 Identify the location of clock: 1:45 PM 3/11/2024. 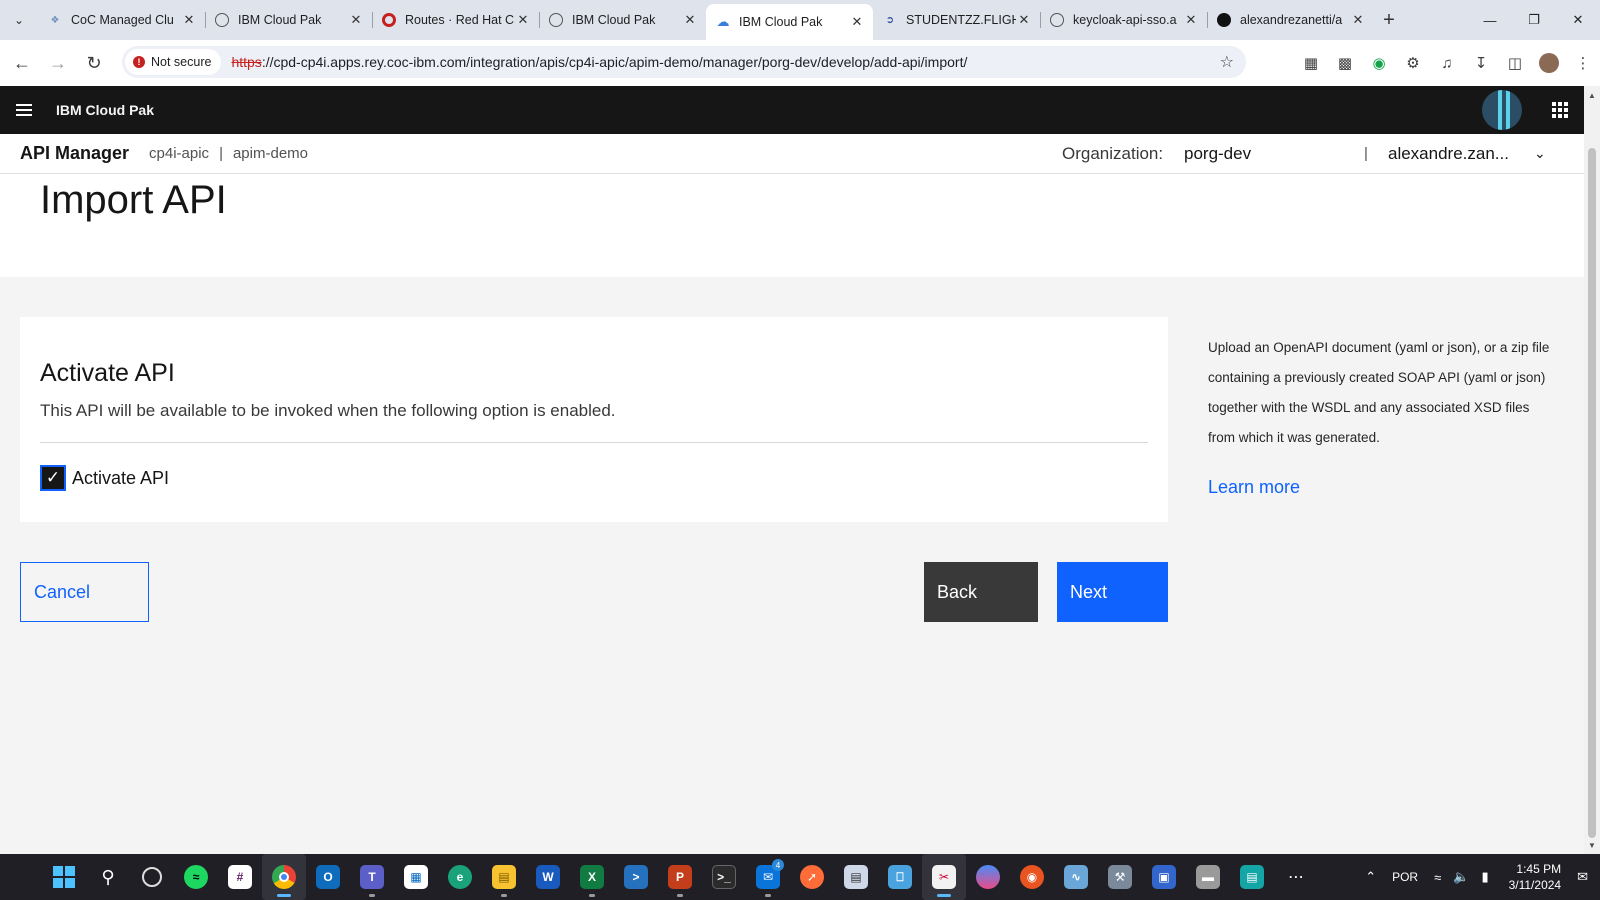
(1535, 877).